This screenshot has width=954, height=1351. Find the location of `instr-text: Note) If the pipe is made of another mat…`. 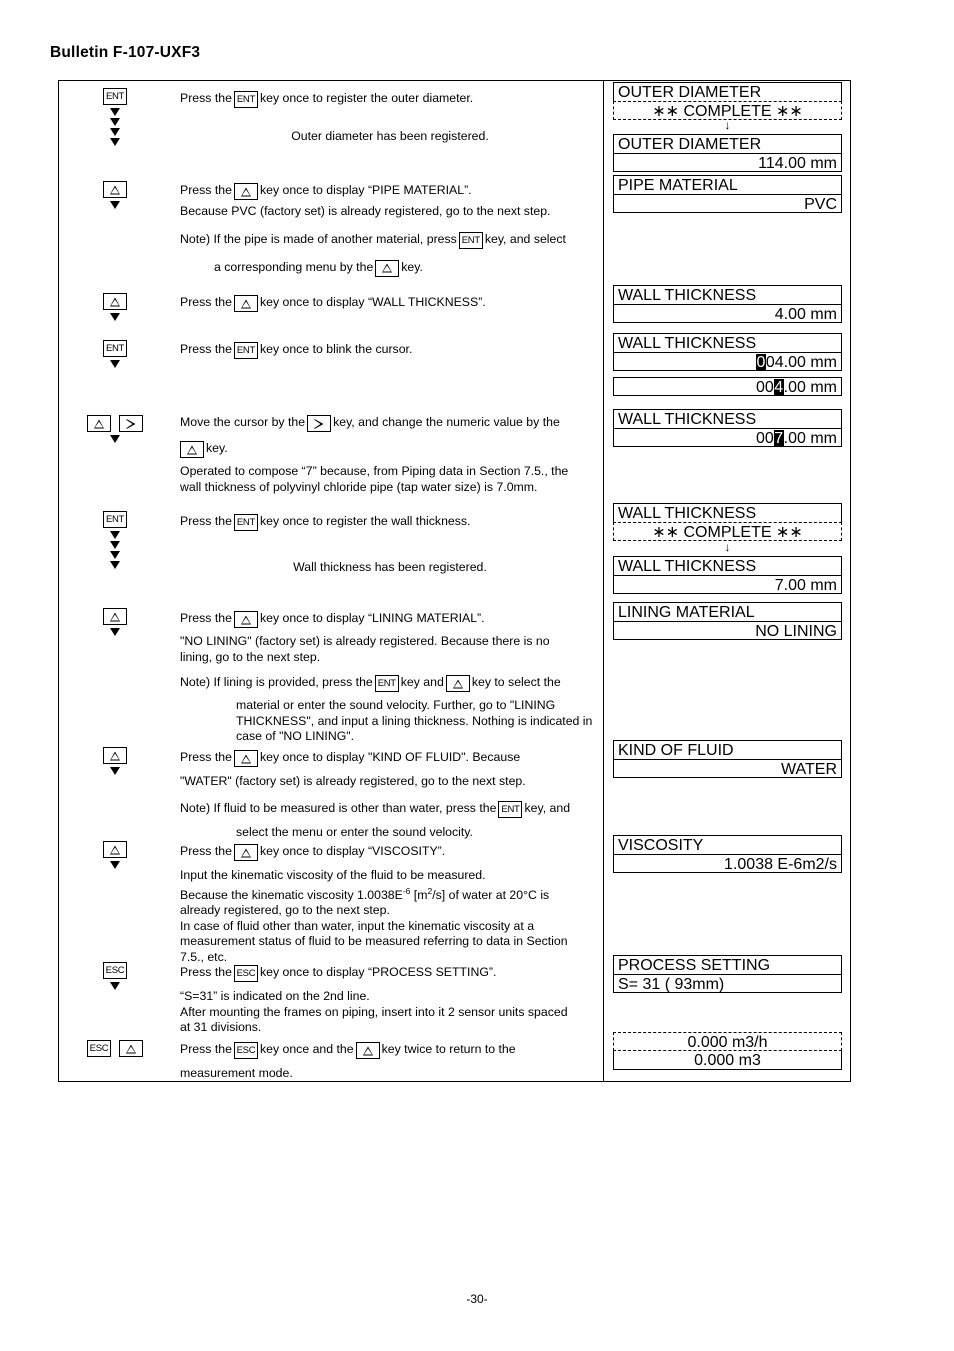

instr-text: Note) If the pipe is made of another mat… is located at coordinates (318, 238).